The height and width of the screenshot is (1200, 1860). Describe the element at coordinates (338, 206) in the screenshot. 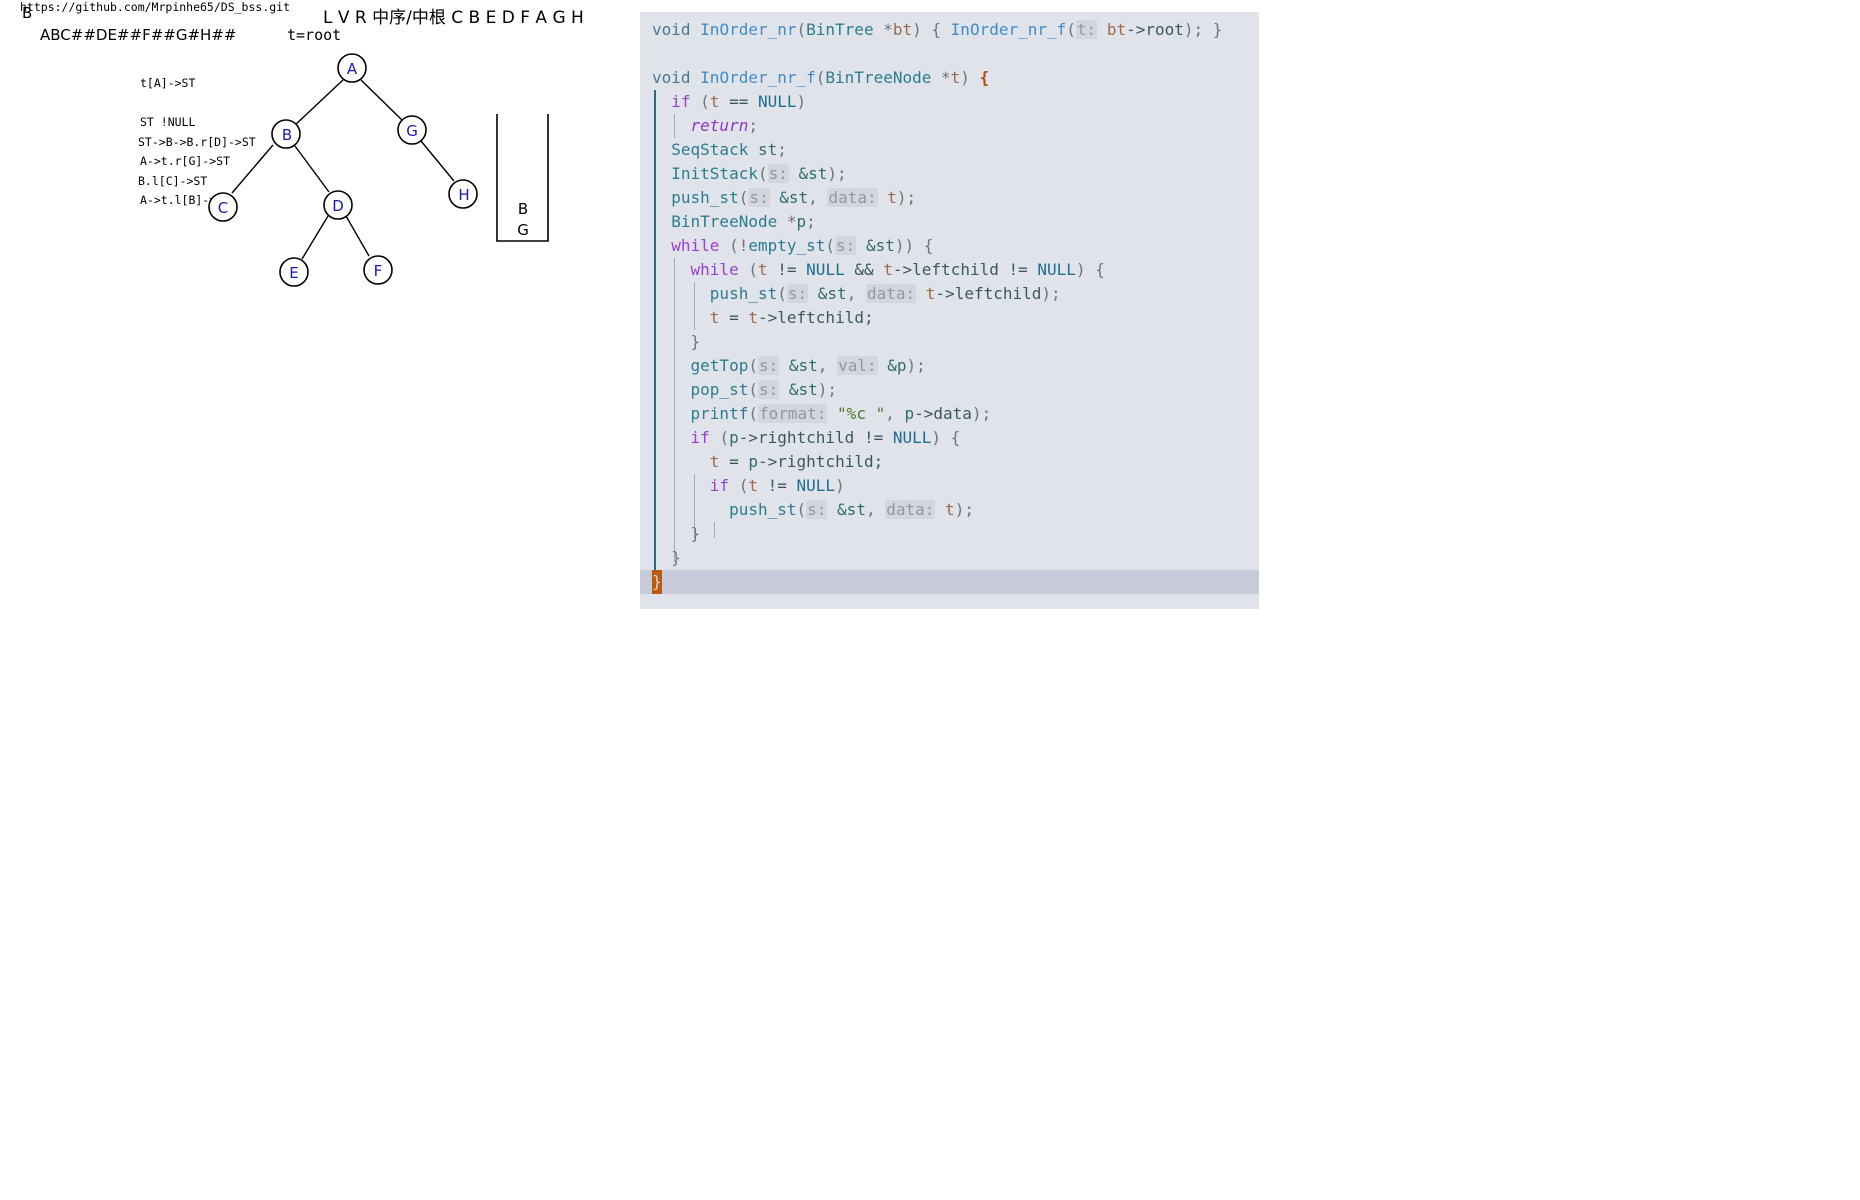

I see `tree-node-label: D` at that location.